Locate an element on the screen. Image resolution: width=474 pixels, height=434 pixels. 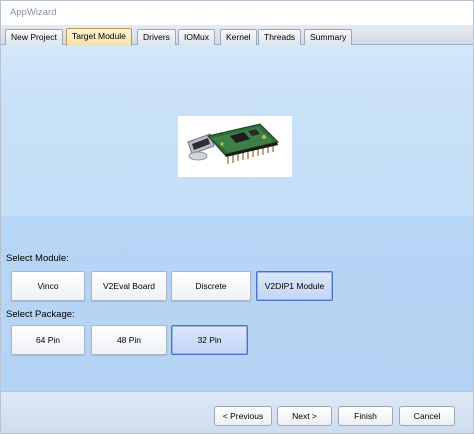
cancel-button: Cancel is located at coordinates (427, 416).